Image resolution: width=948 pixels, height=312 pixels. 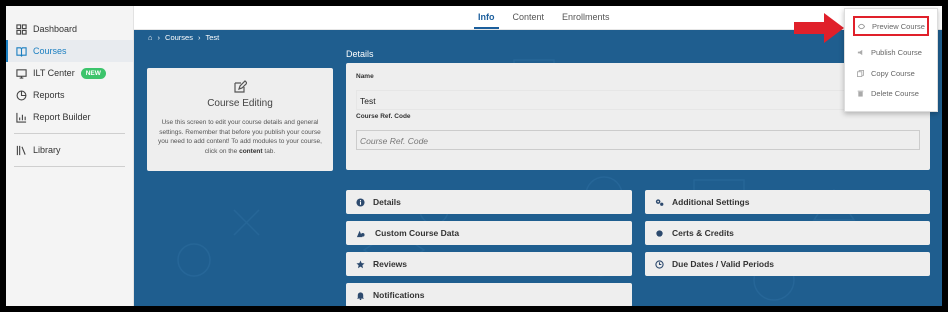 What do you see at coordinates (819, 28) in the screenshot?
I see `red-arrow-annotation` at bounding box center [819, 28].